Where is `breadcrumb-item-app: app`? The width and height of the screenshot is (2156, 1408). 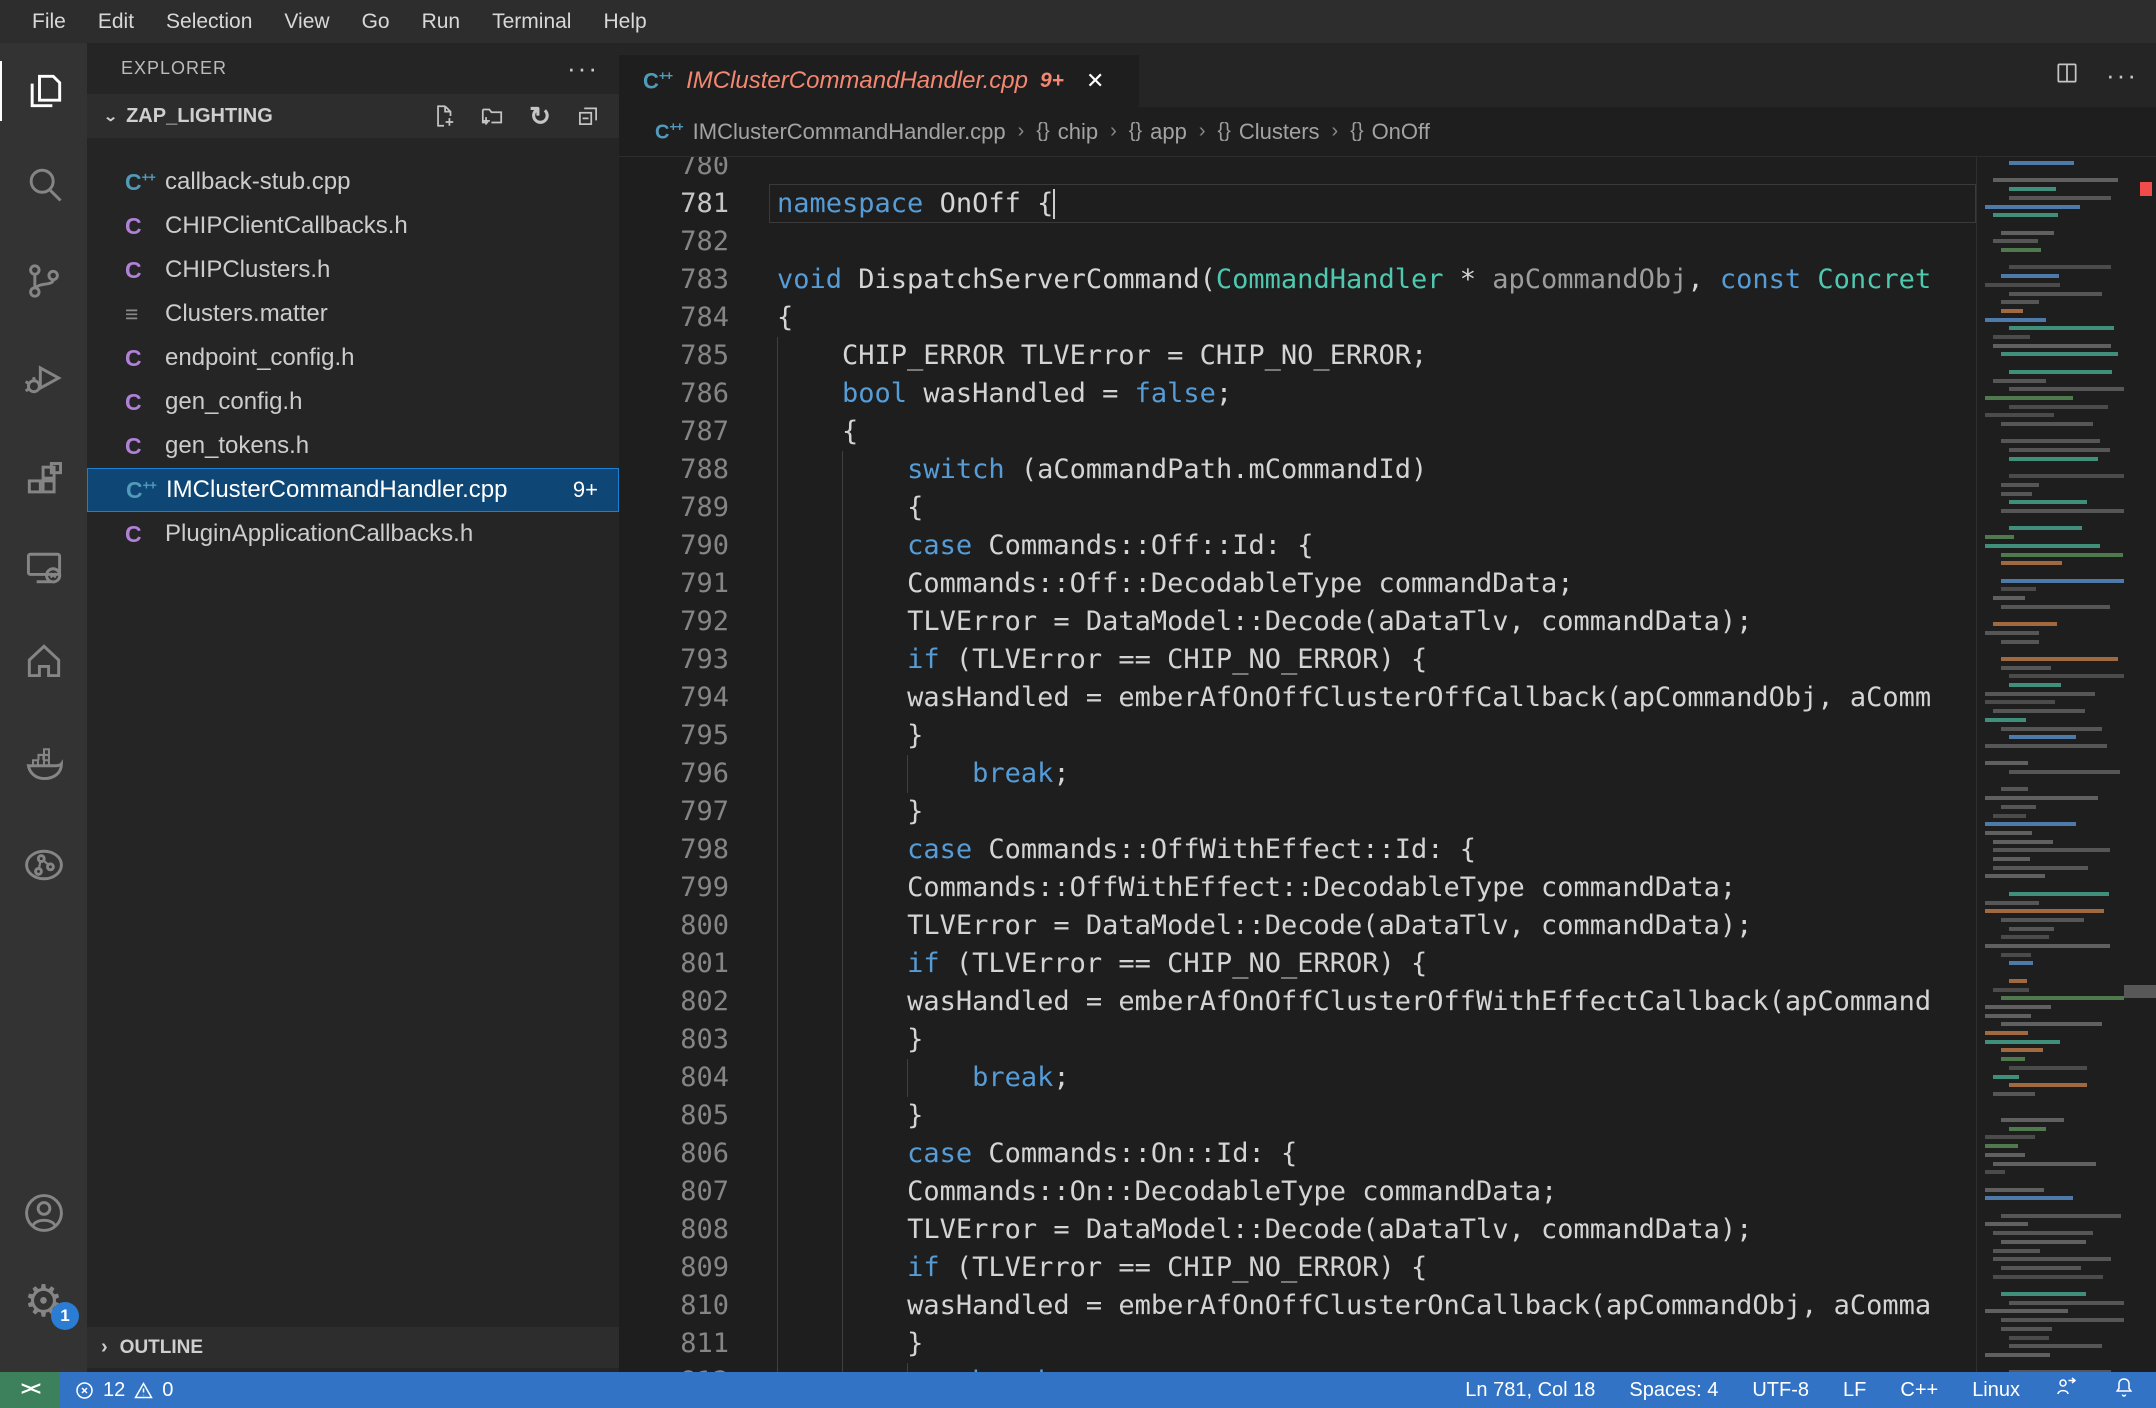 breadcrumb-item-app: app is located at coordinates (1168, 132).